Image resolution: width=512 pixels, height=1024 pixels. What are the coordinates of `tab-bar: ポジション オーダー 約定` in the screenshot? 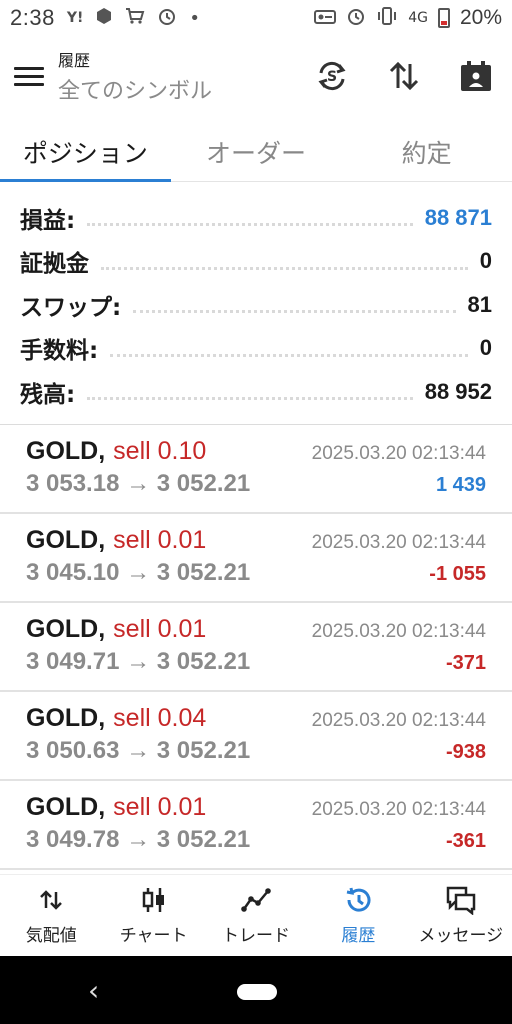 It's located at (256, 152).